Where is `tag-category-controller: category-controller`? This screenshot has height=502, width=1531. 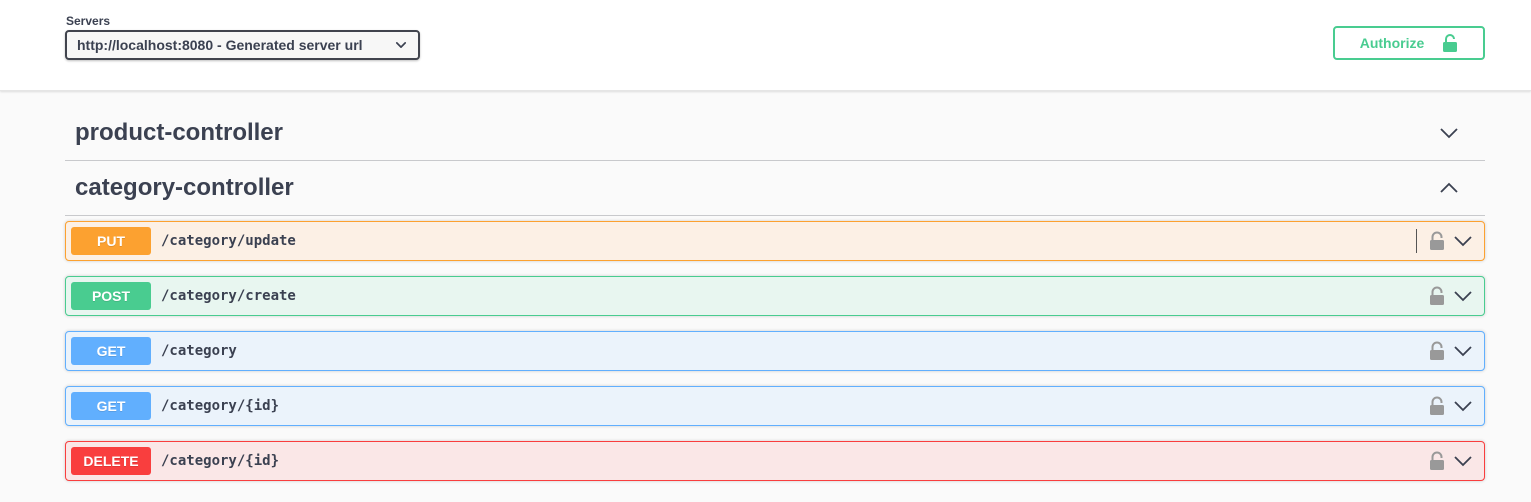 tag-category-controller: category-controller is located at coordinates (775, 188).